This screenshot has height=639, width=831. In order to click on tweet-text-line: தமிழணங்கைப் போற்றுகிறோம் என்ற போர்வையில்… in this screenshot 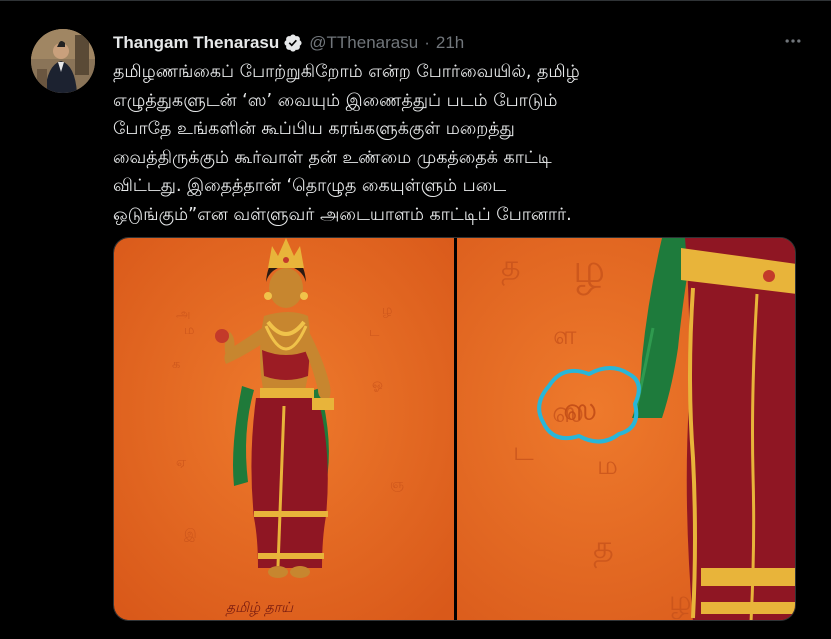, I will do `click(346, 72)`.